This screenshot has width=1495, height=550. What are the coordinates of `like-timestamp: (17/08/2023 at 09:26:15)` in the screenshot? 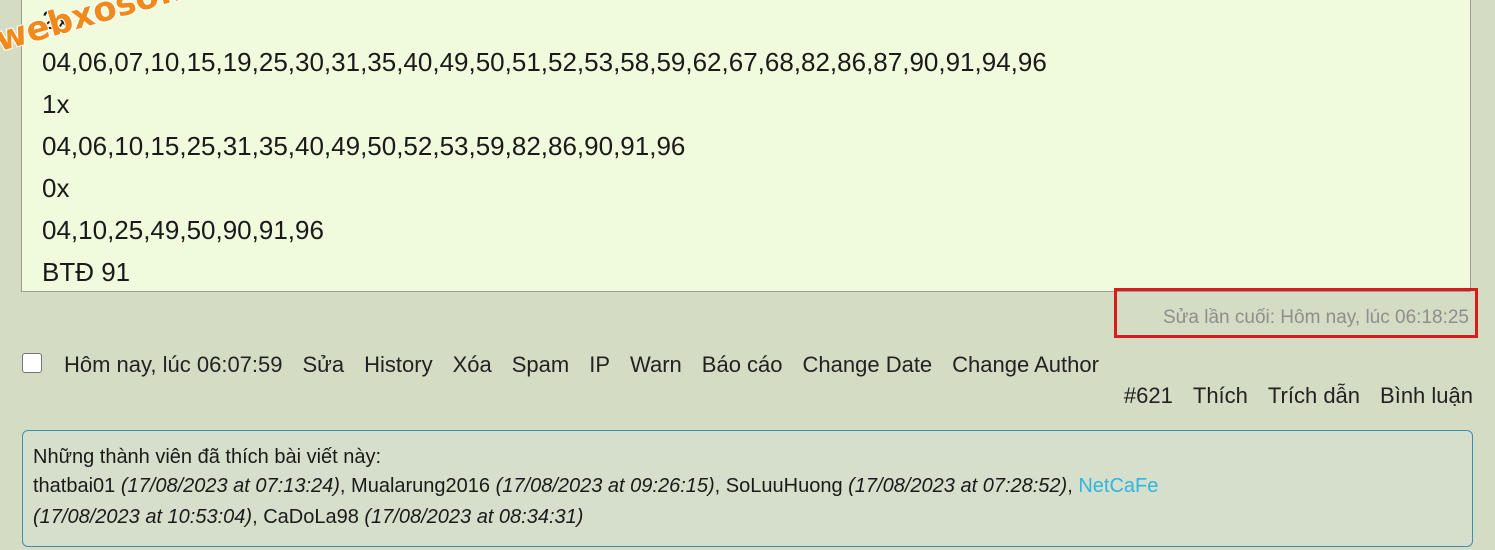 It's located at (605, 486).